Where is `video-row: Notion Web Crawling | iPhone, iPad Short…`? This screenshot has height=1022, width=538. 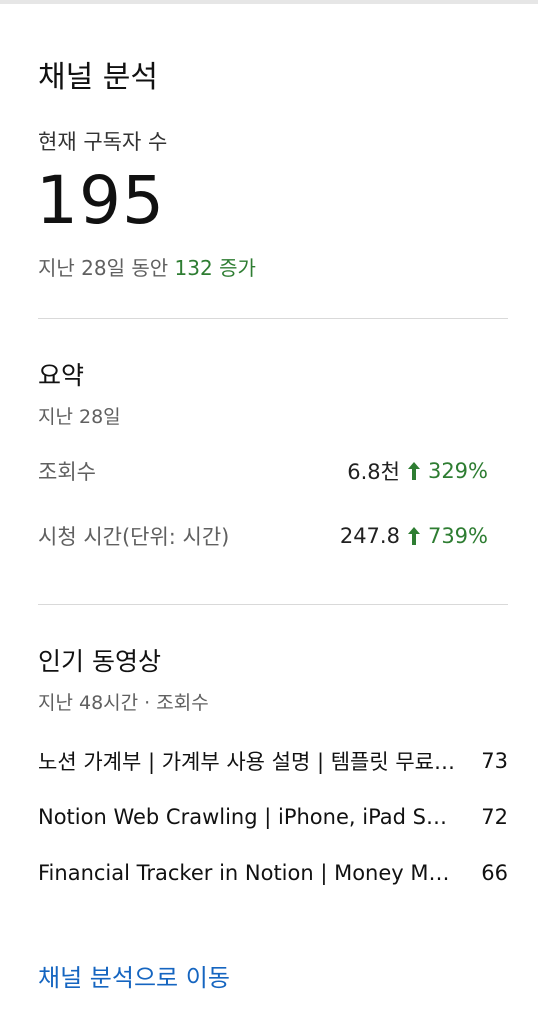 video-row: Notion Web Crawling | iPhone, iPad Short… is located at coordinates (273, 817).